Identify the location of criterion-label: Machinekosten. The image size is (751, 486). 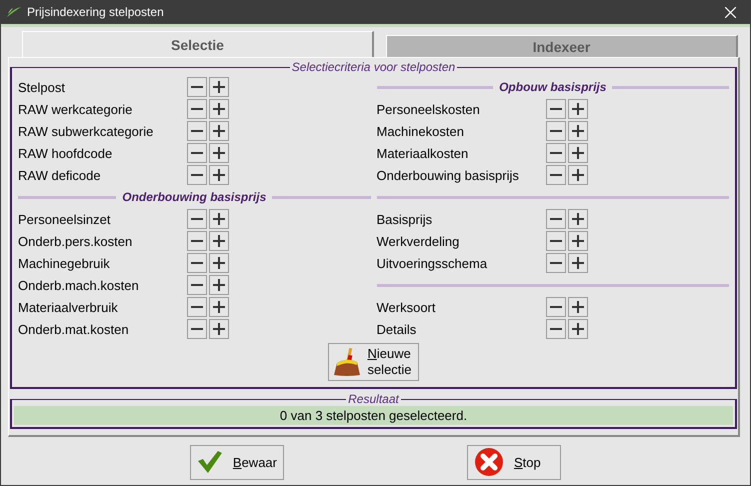
(420, 131).